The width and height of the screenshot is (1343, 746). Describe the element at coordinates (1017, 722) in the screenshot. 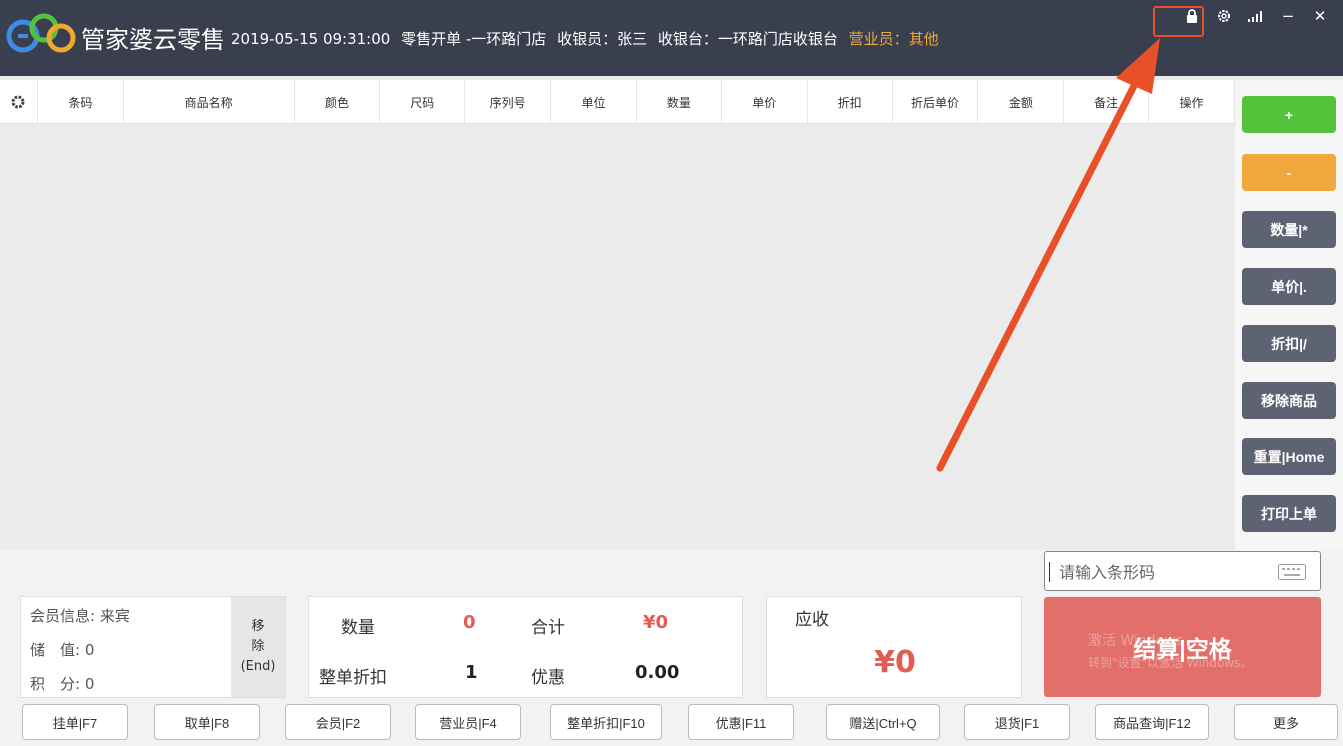

I see `return-button: 退货|F1` at that location.